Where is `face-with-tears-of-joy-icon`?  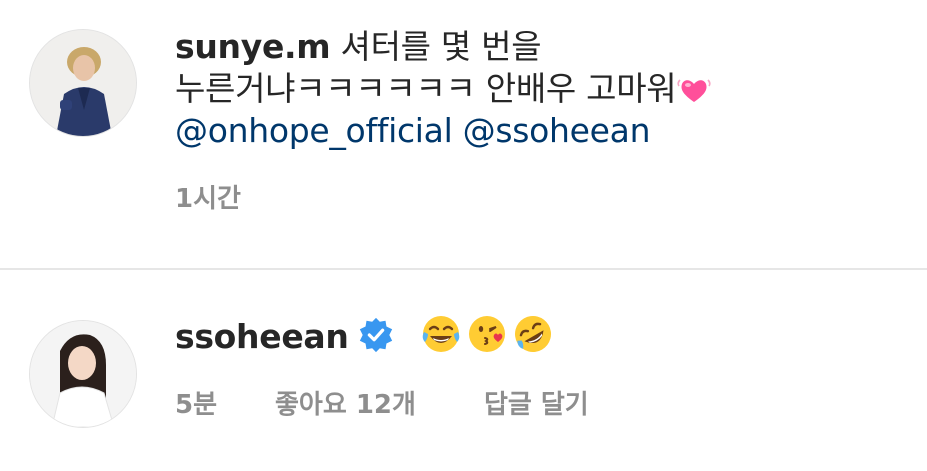
face-with-tears-of-joy-icon is located at coordinates (440, 334).